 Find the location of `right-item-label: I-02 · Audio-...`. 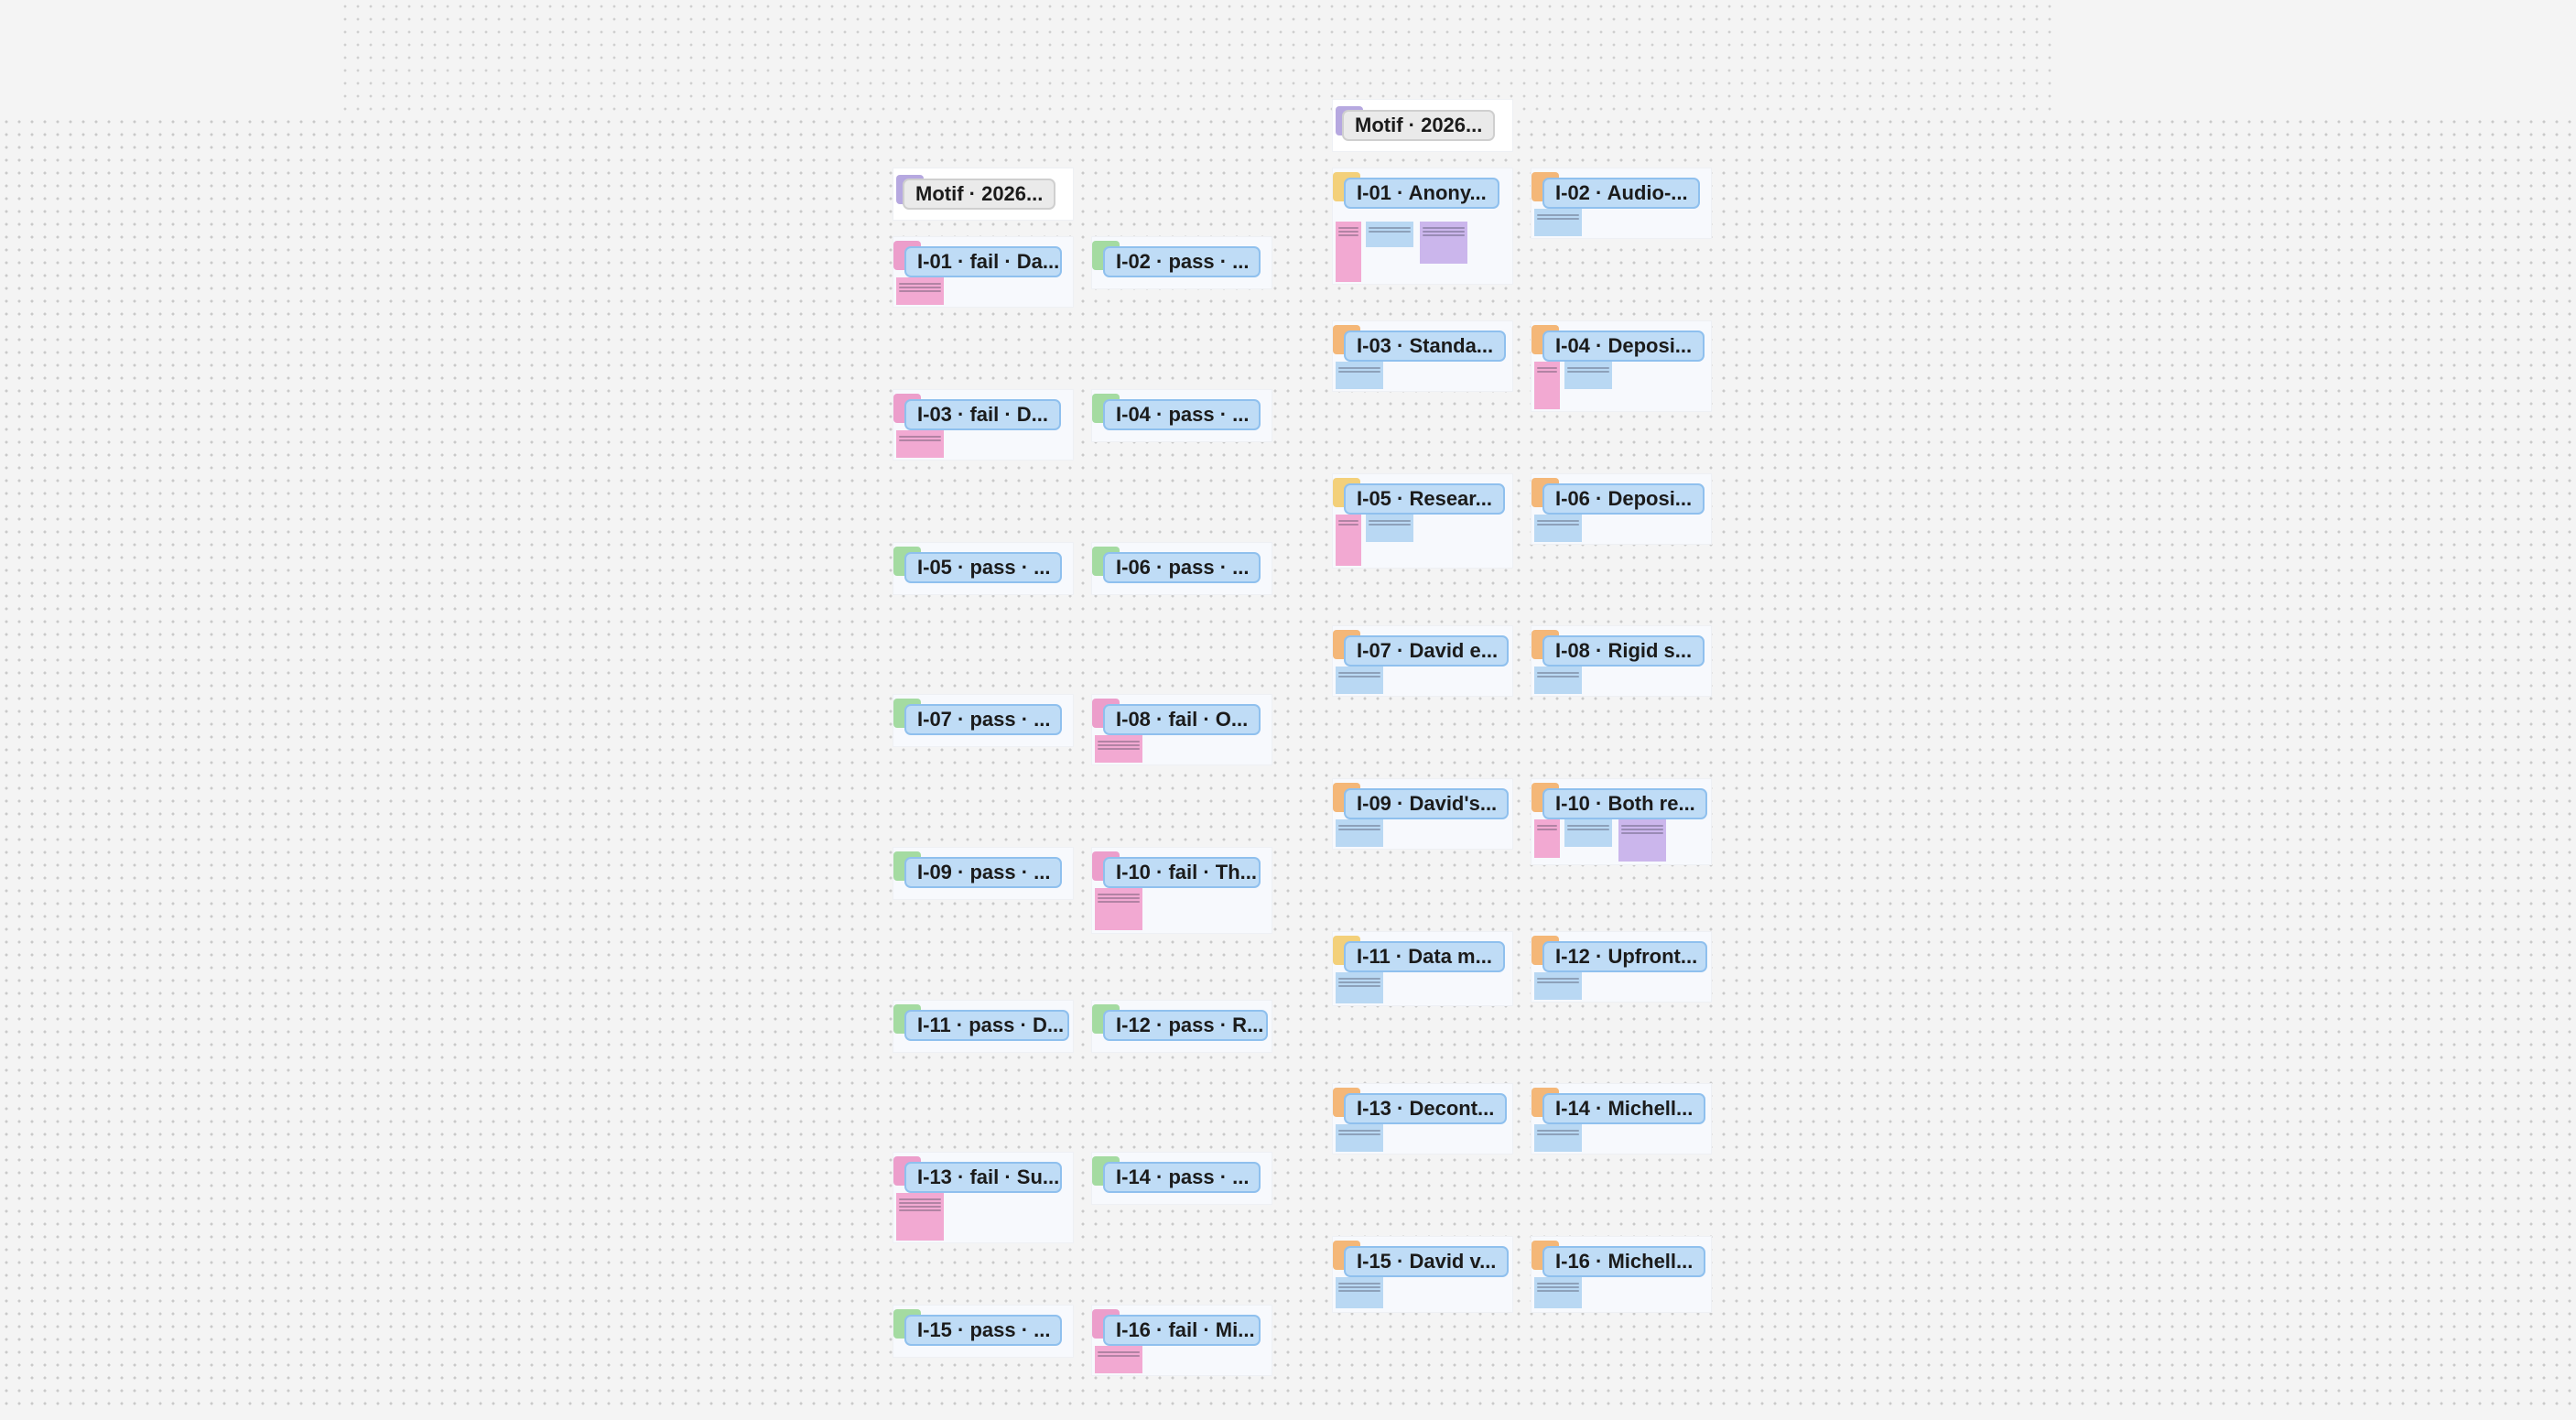

right-item-label: I-02 · Audio-... is located at coordinates (1621, 193).